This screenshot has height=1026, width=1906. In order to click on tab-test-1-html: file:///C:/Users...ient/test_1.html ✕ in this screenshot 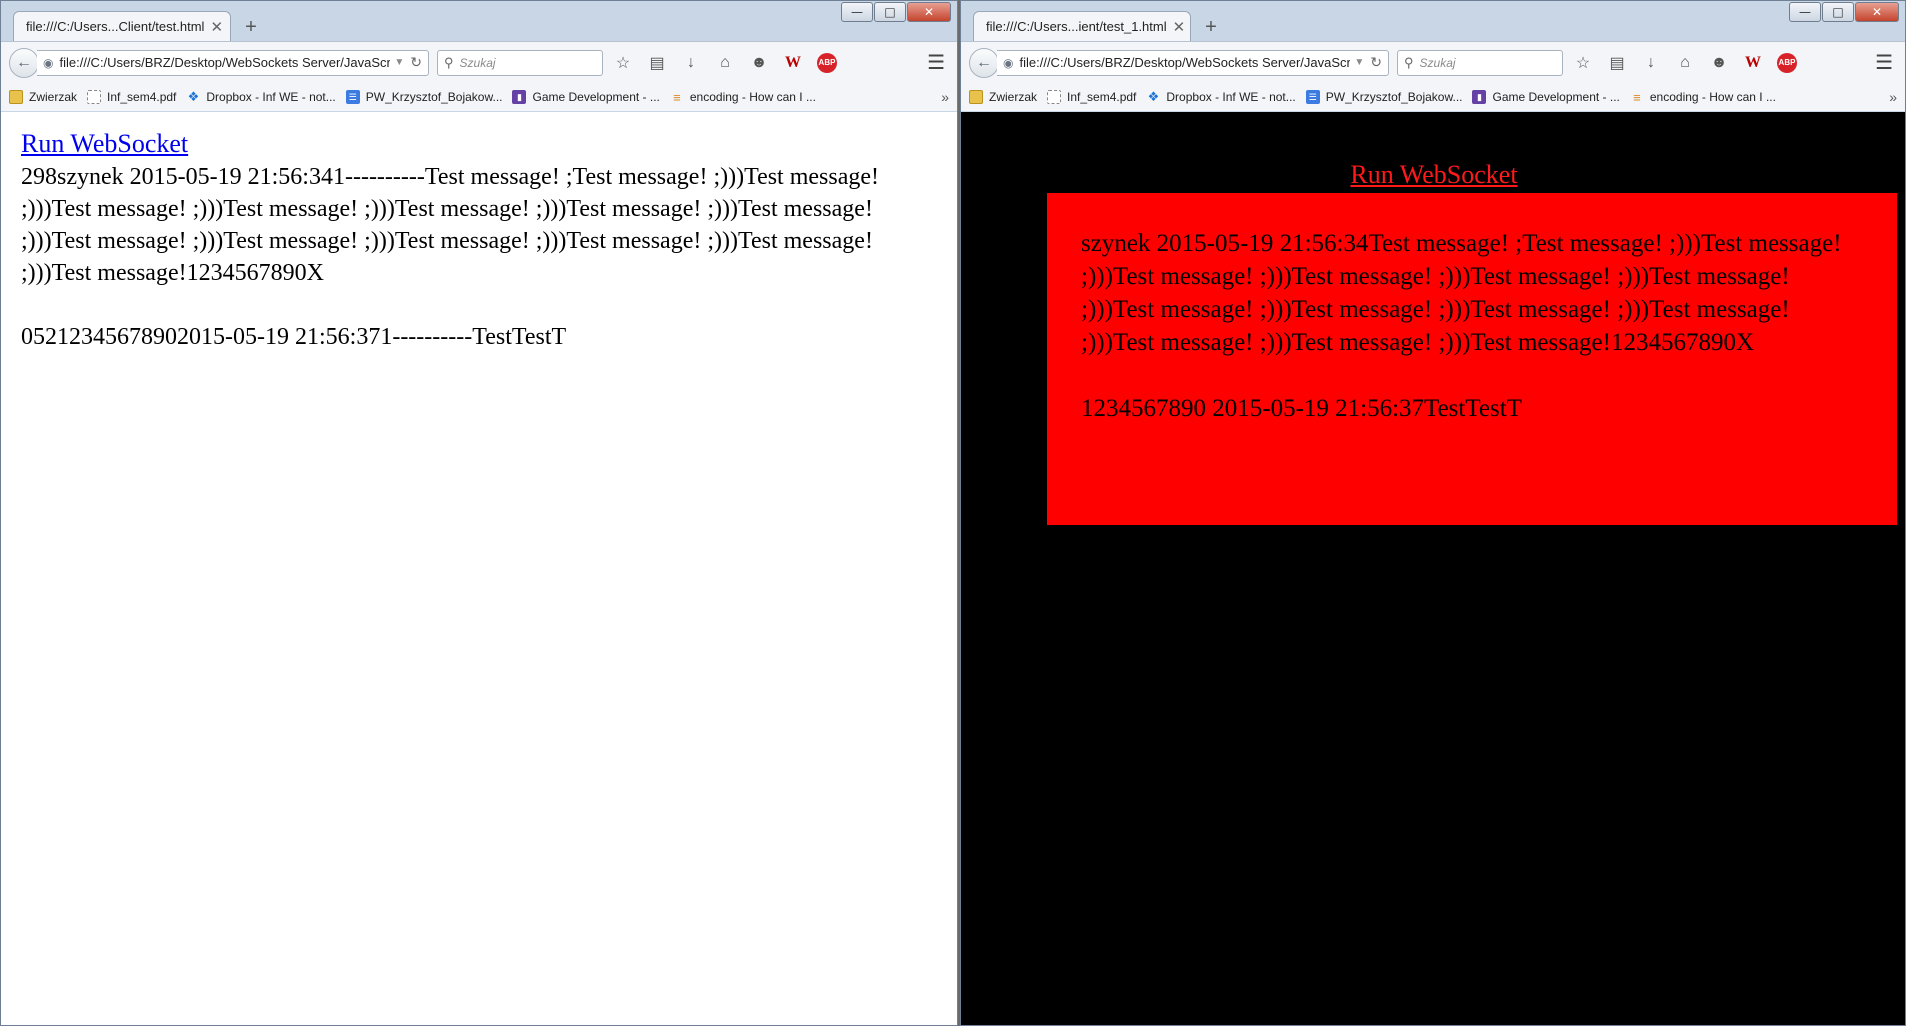, I will do `click(1082, 26)`.